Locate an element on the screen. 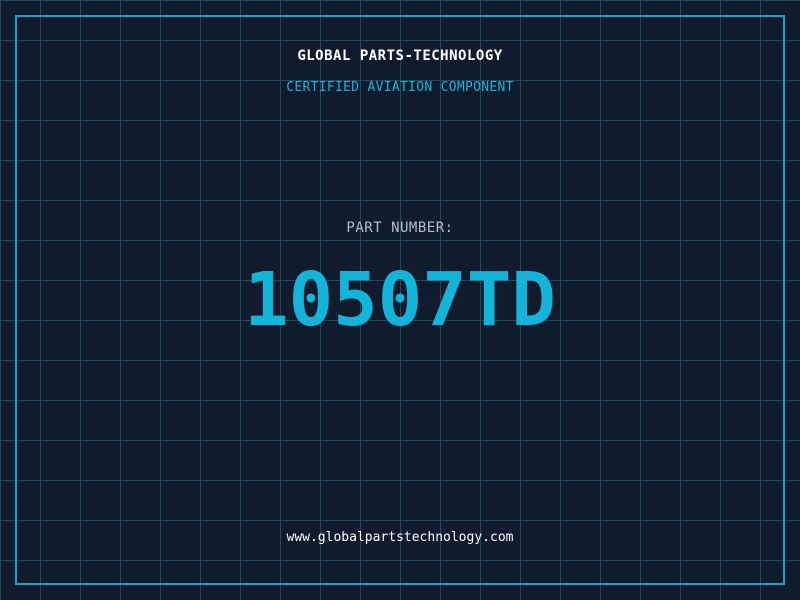 The height and width of the screenshot is (600, 800). tagline: CERTIFIED AVIATION COMPONENT is located at coordinates (400, 87).